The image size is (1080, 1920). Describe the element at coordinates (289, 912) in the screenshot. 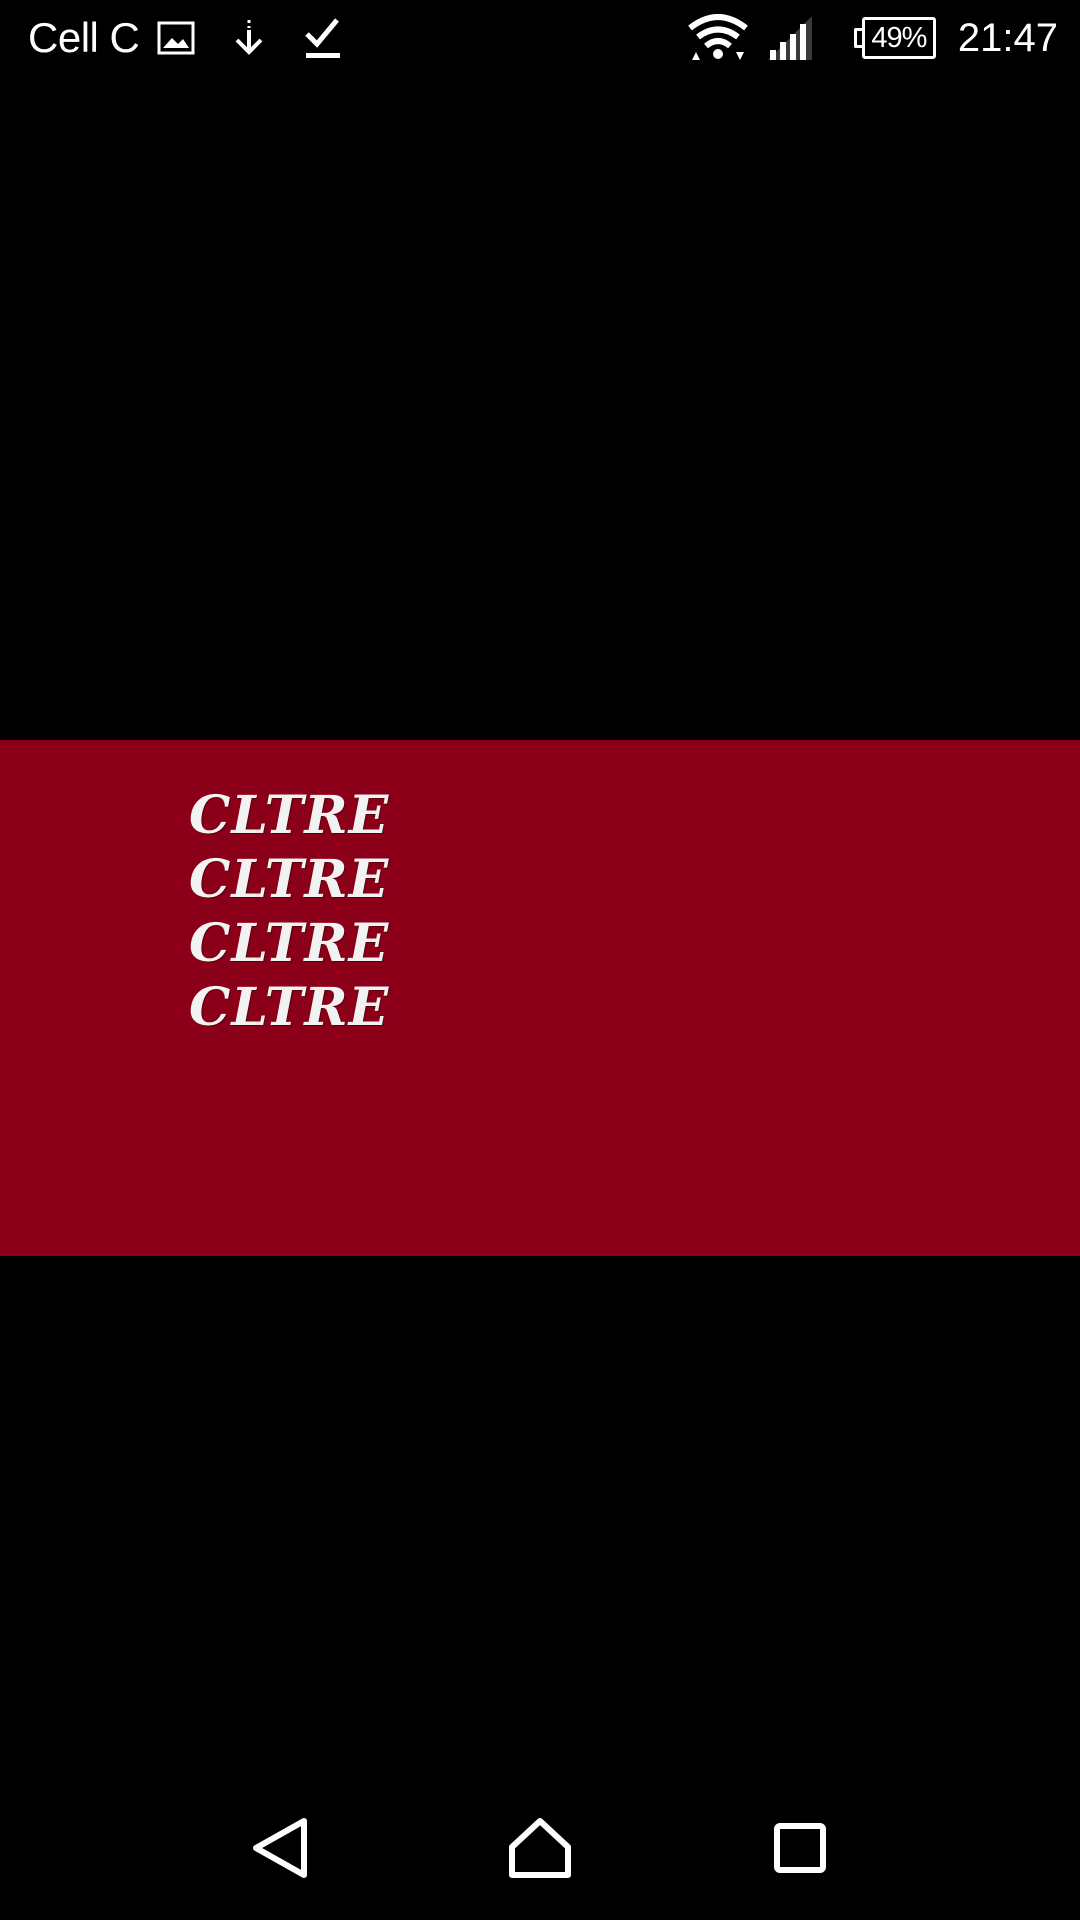

I see `cltre-text-stack: CLTRE CLTRE CLTRE CLTRE` at that location.